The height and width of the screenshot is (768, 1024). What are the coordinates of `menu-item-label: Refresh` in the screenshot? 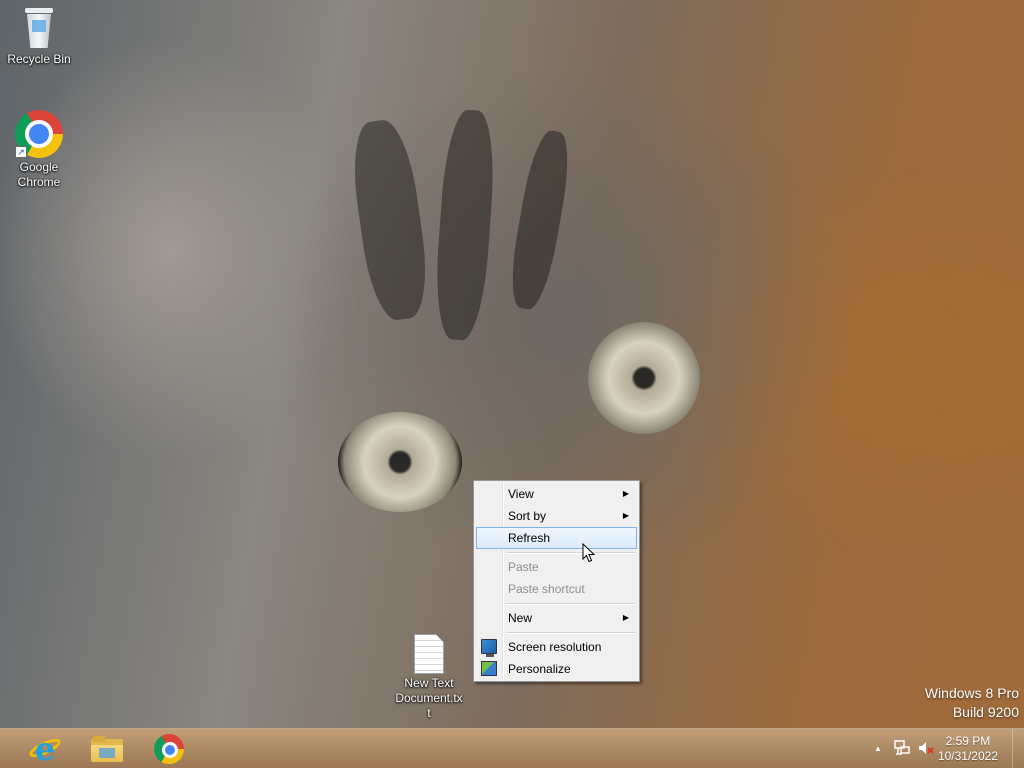 It's located at (529, 538).